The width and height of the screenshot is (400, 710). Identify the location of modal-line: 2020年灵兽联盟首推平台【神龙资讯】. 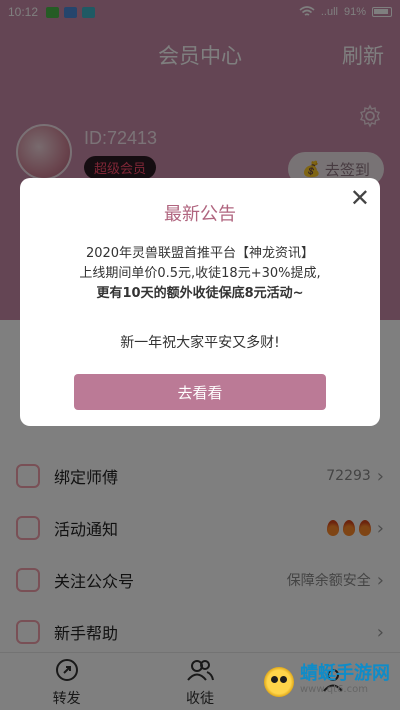
(200, 253).